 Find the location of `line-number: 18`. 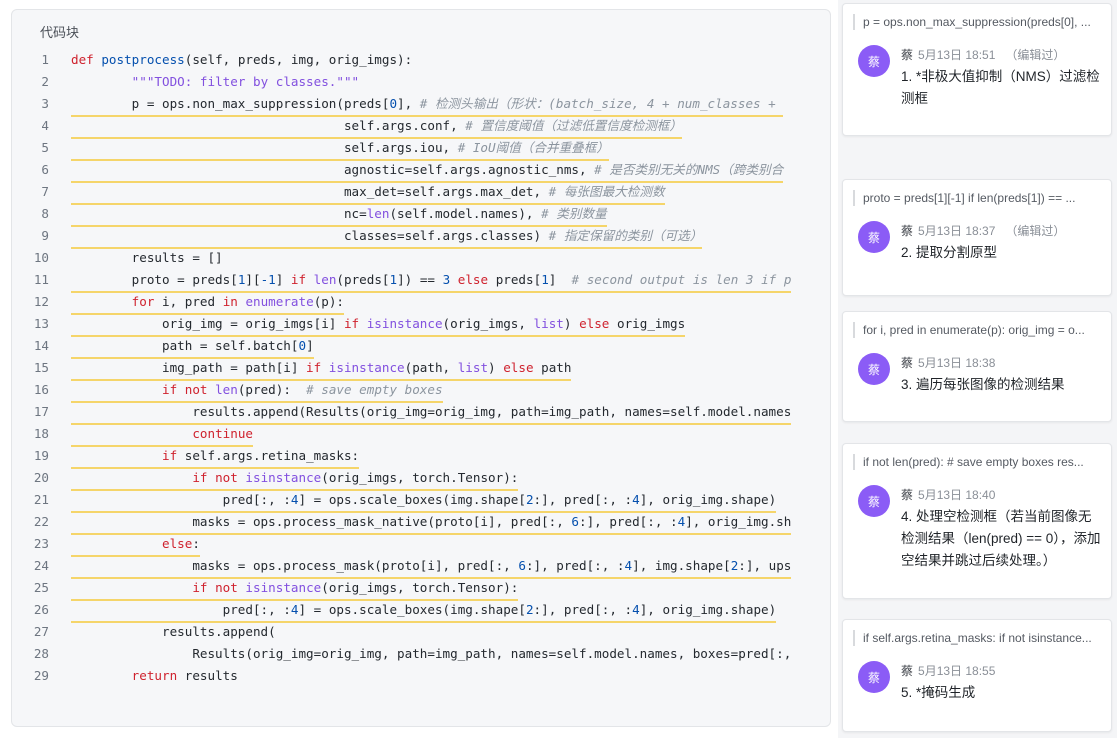

line-number: 18 is located at coordinates (41, 433).